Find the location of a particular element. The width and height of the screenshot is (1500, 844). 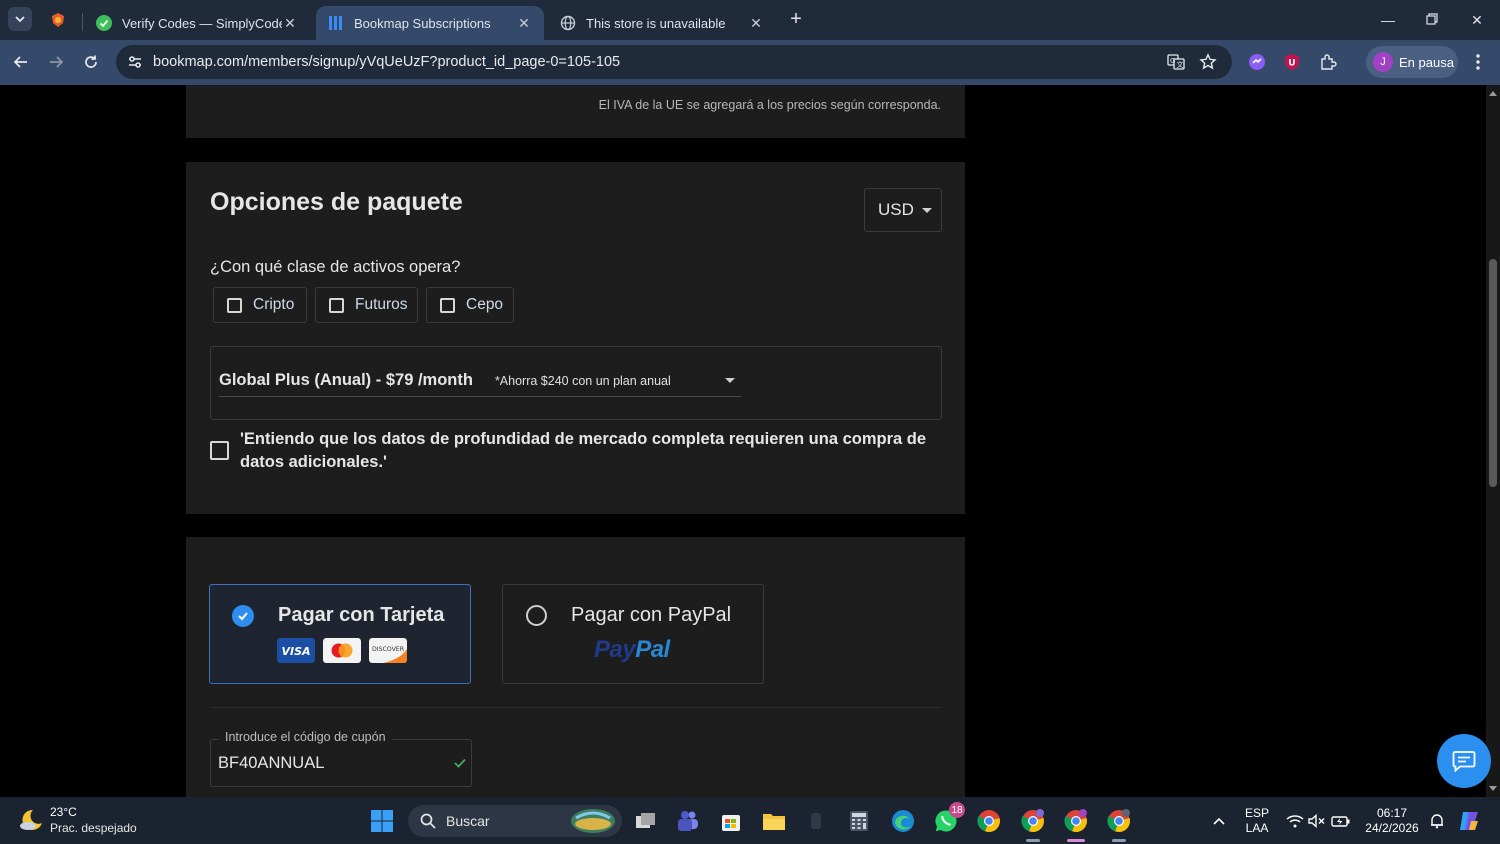

minimize-button: — is located at coordinates (1388, 20).